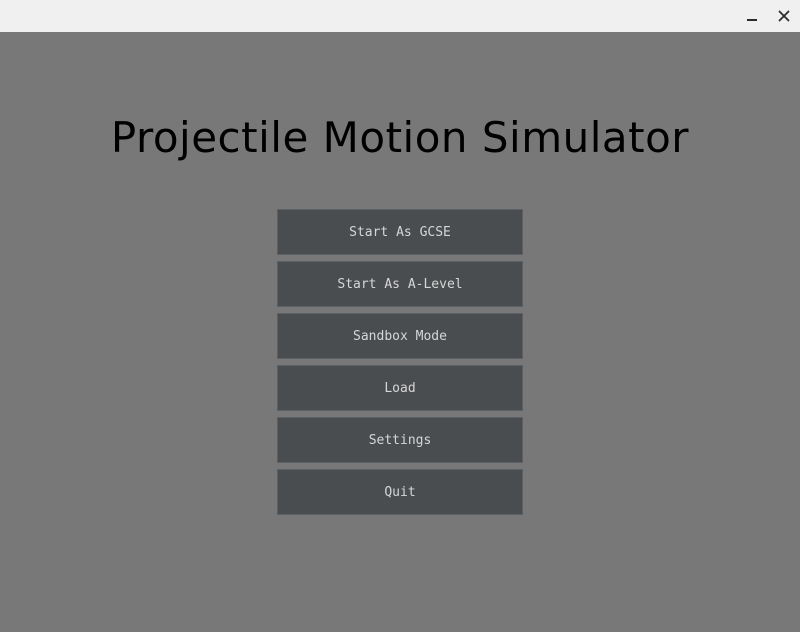 The height and width of the screenshot is (632, 800). Describe the element at coordinates (400, 16) in the screenshot. I see `window-titlebar` at that location.